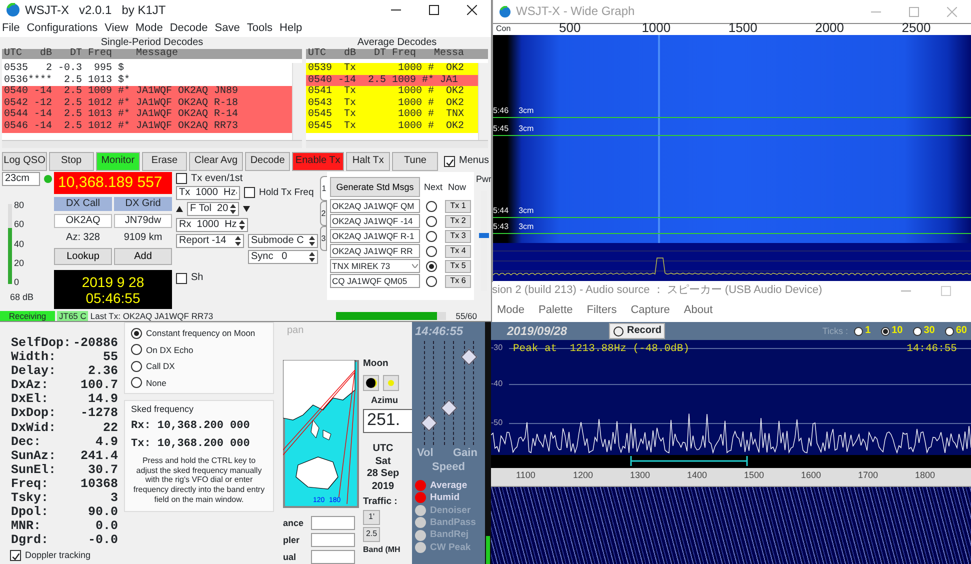 The image size is (971, 564). Describe the element at coordinates (143, 256) in the screenshot. I see `add-button: Add` at that location.